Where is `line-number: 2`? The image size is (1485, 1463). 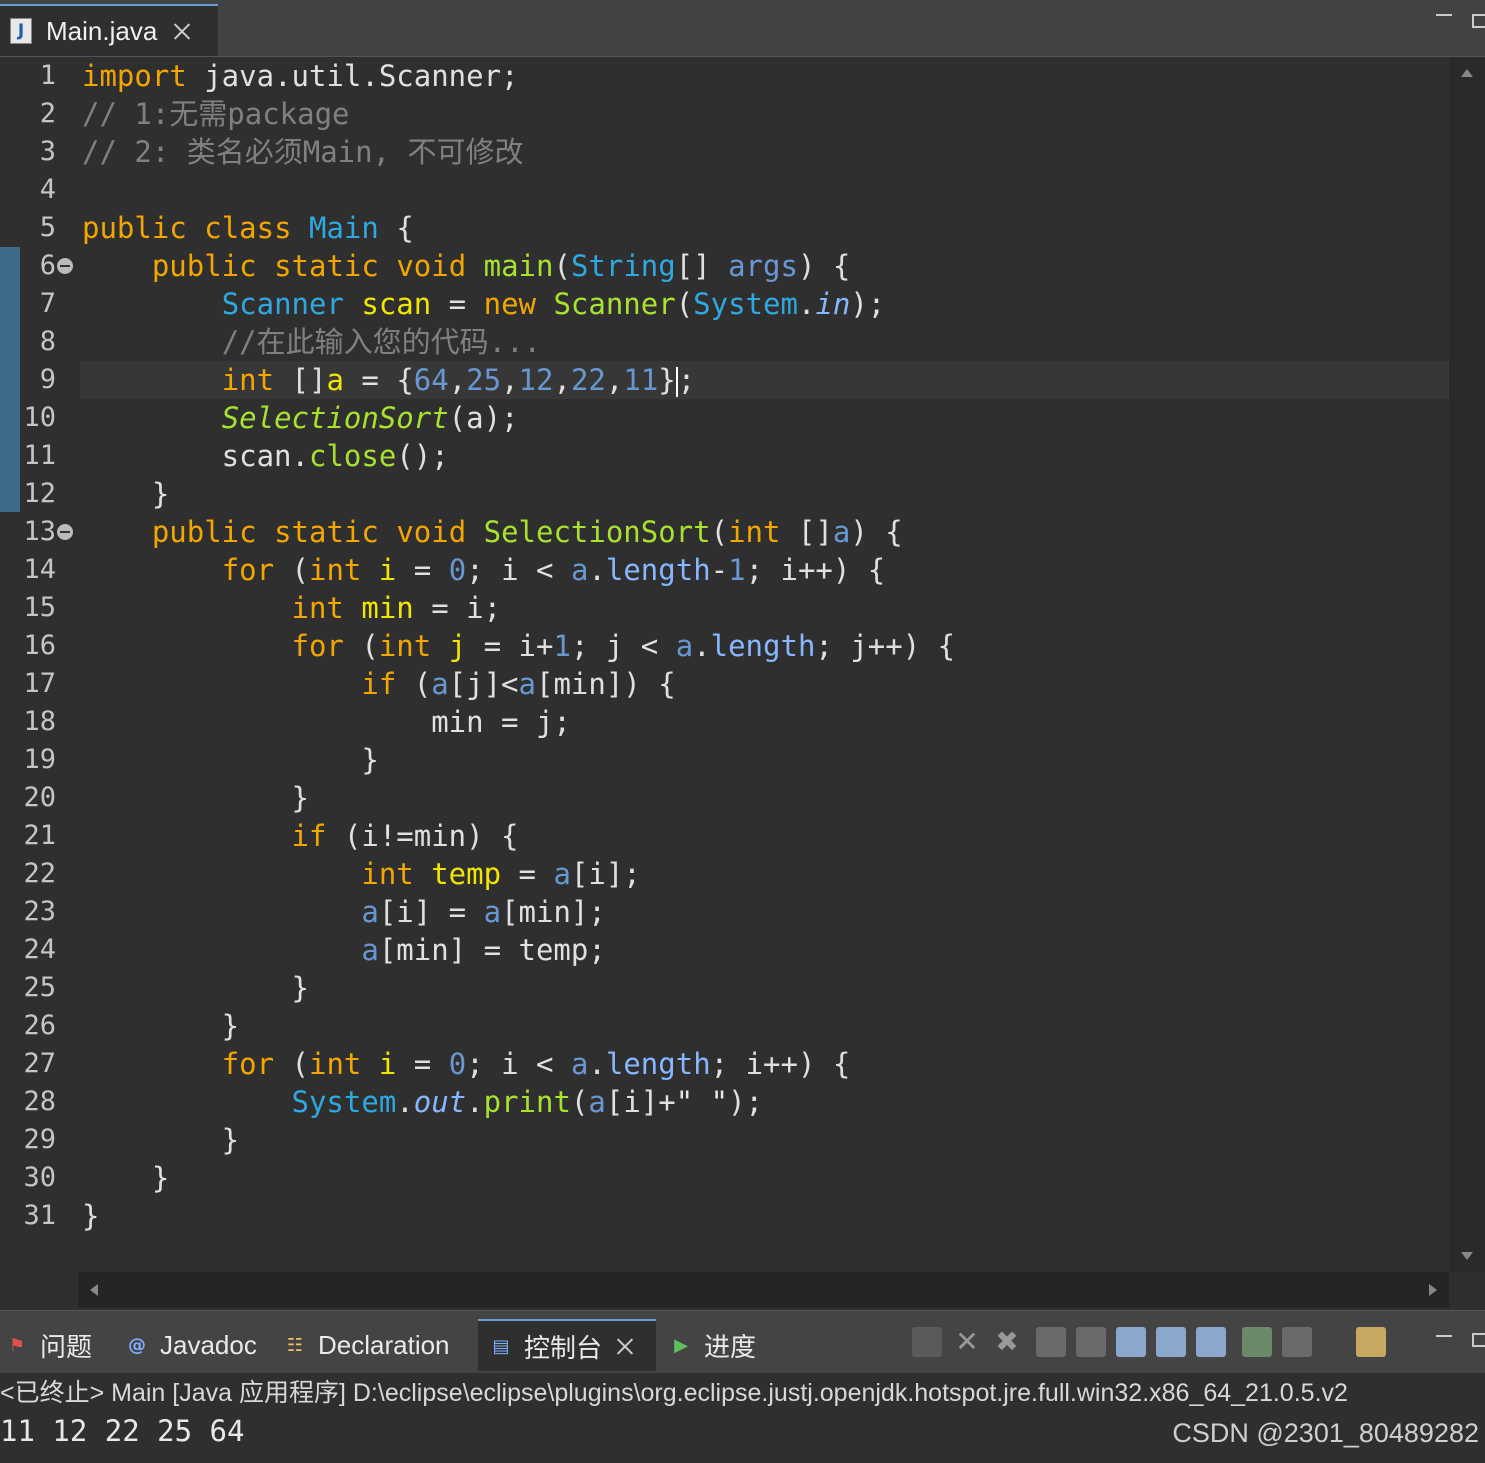
line-number: 2 is located at coordinates (47, 113).